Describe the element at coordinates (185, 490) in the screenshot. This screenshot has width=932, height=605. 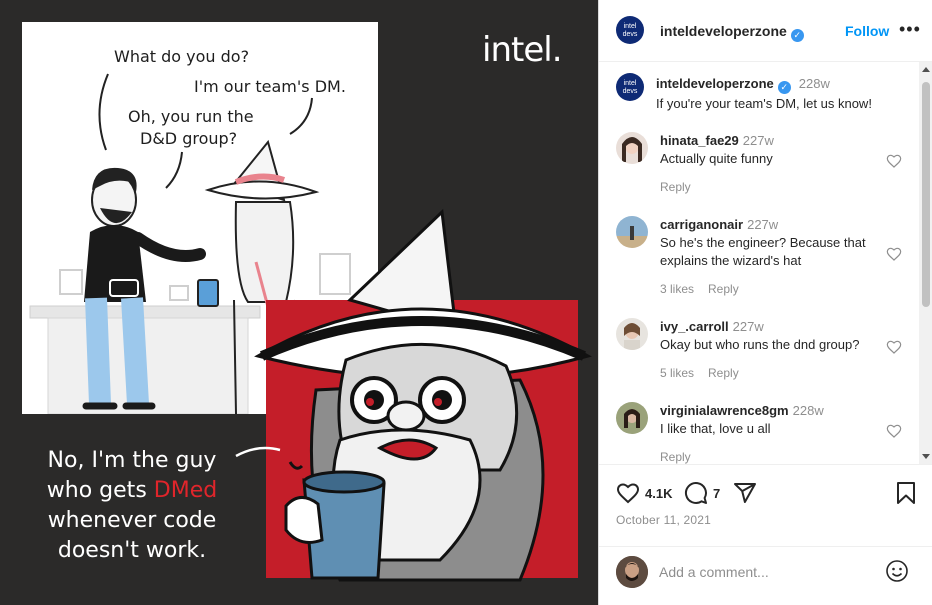
I see `punchline-dmed: DMed` at that location.